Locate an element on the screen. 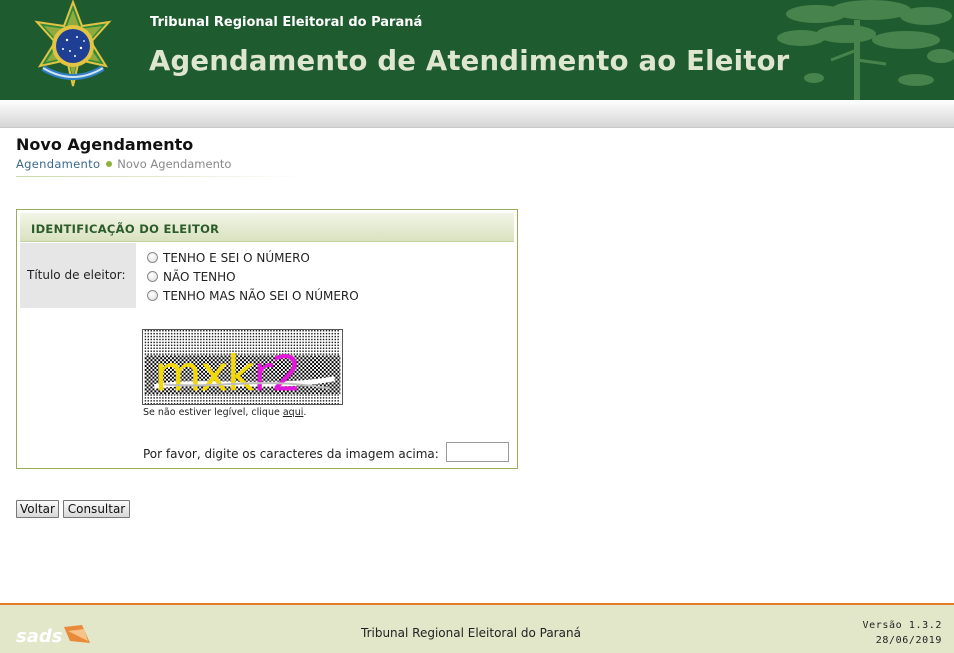 The image size is (954, 653). title-divider is located at coordinates (161, 176).